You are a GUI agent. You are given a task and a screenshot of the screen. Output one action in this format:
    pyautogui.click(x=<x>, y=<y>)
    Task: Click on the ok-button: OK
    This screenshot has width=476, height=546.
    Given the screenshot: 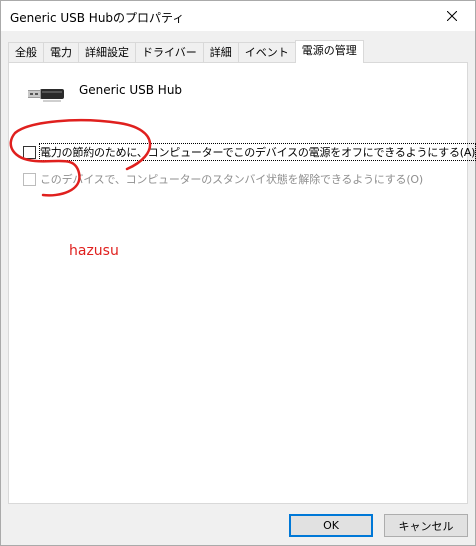 What is the action you would take?
    pyautogui.click(x=331, y=525)
    